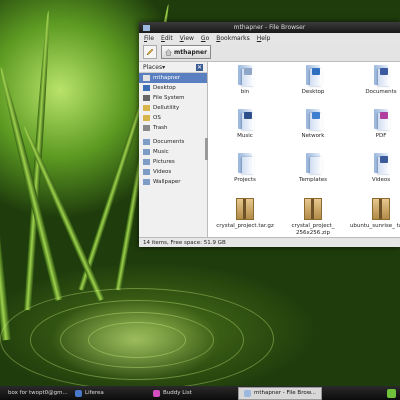  What do you see at coordinates (160, 128) in the screenshot?
I see `sidebar-item-label: Trash` at bounding box center [160, 128].